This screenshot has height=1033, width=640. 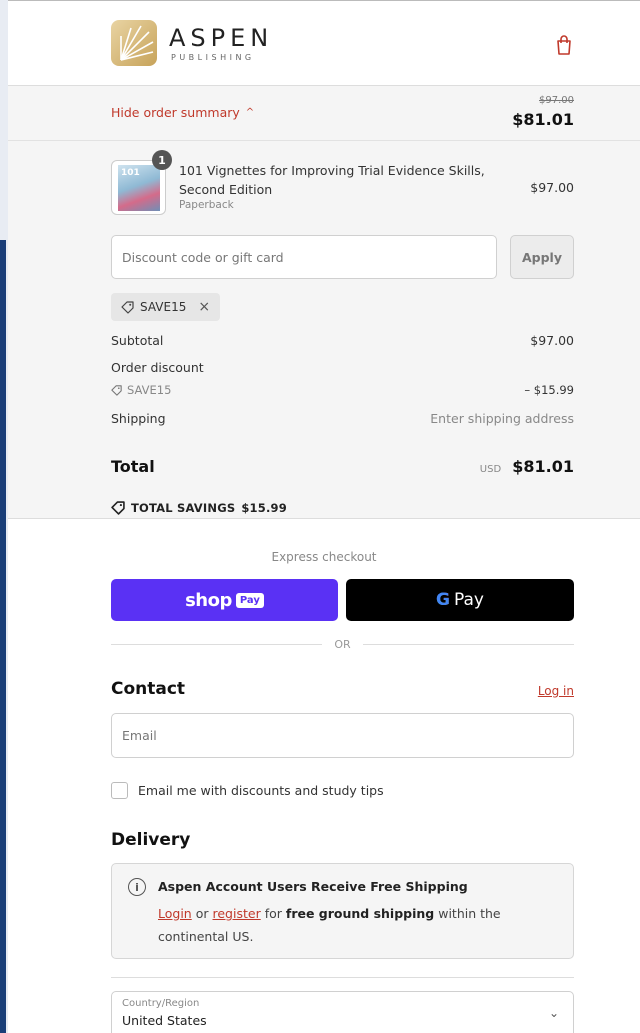 I want to click on shop-pay-button: shop Pay, so click(x=224, y=600).